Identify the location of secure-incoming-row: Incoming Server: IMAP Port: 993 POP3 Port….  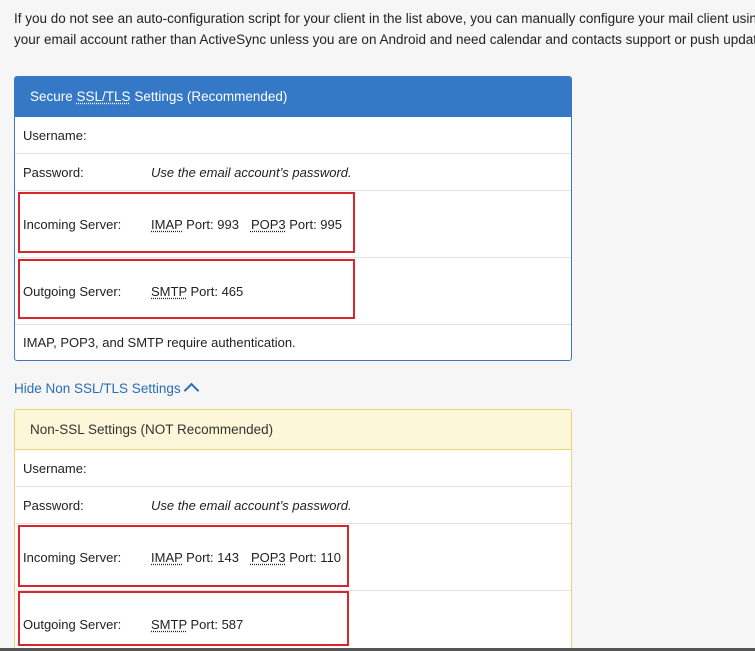
(293, 224).